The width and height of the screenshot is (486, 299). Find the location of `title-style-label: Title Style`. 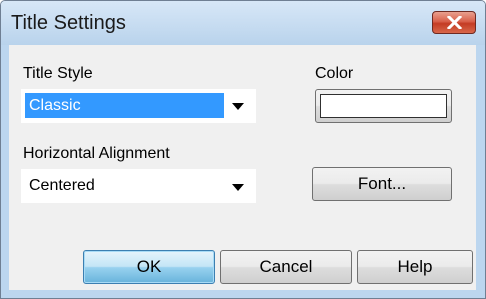

title-style-label: Title Style is located at coordinates (58, 73).